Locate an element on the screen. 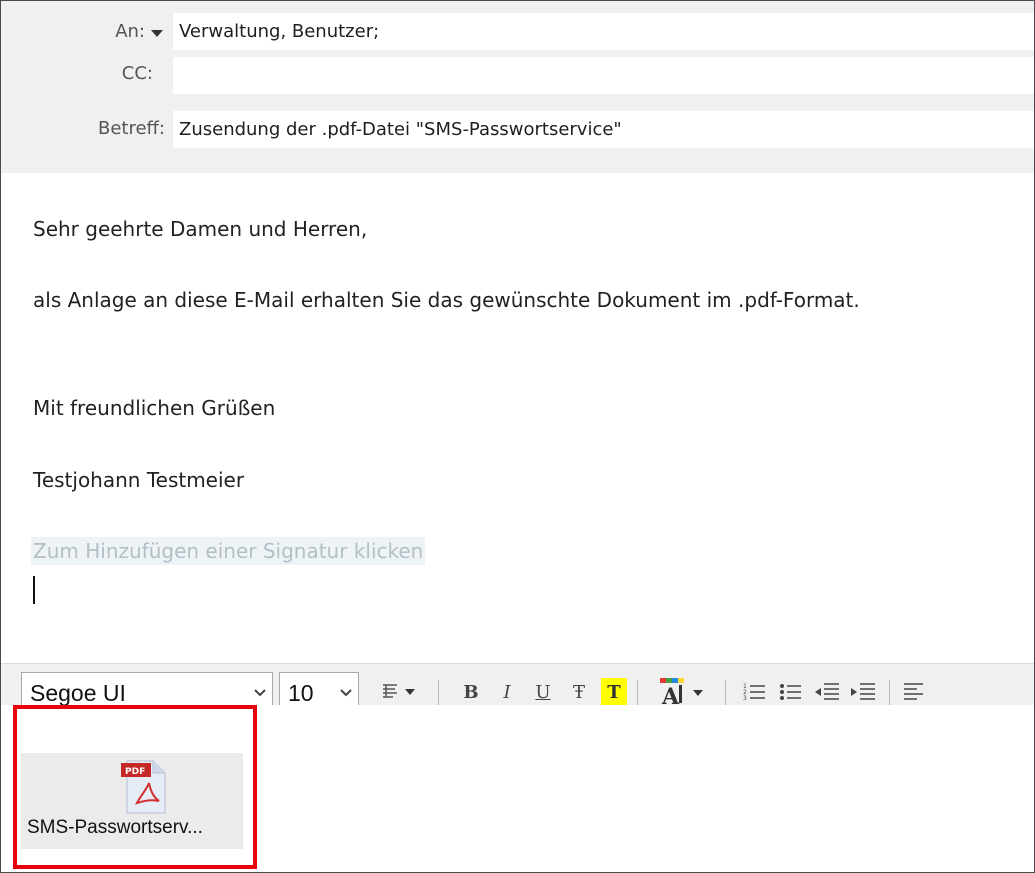  svg-text: 3 is located at coordinates (745, 698).